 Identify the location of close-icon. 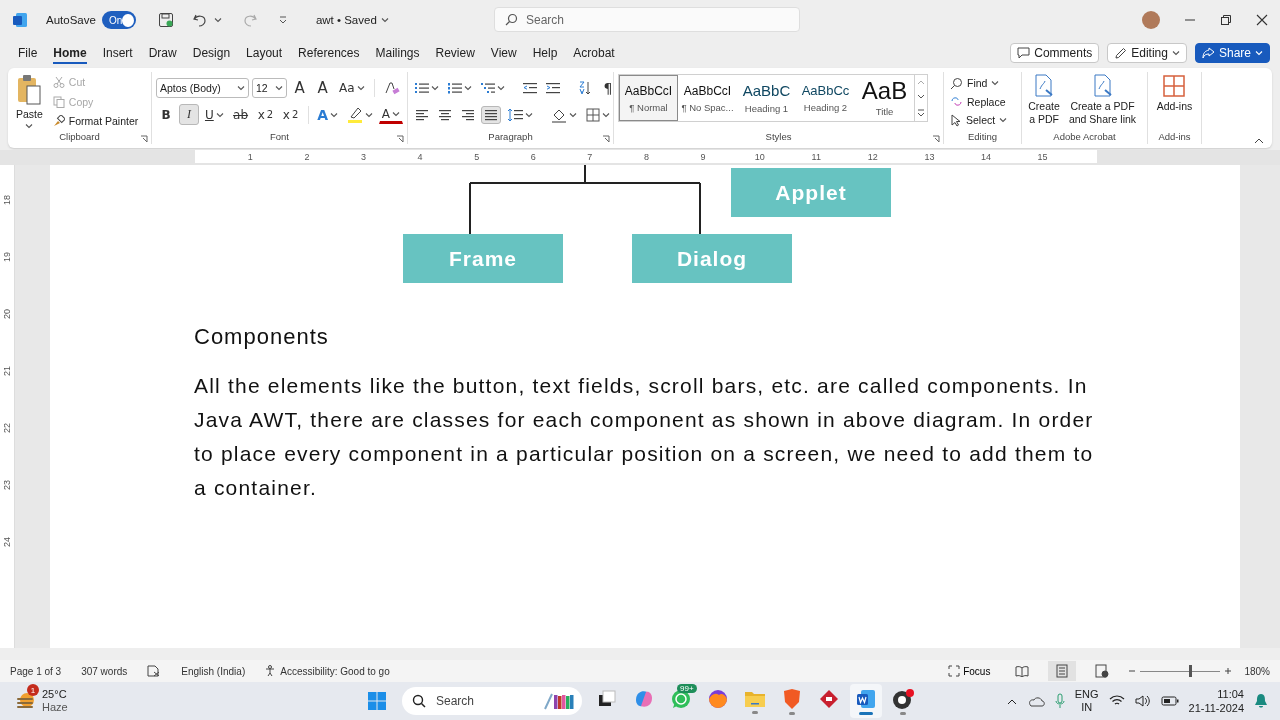
(1262, 20).